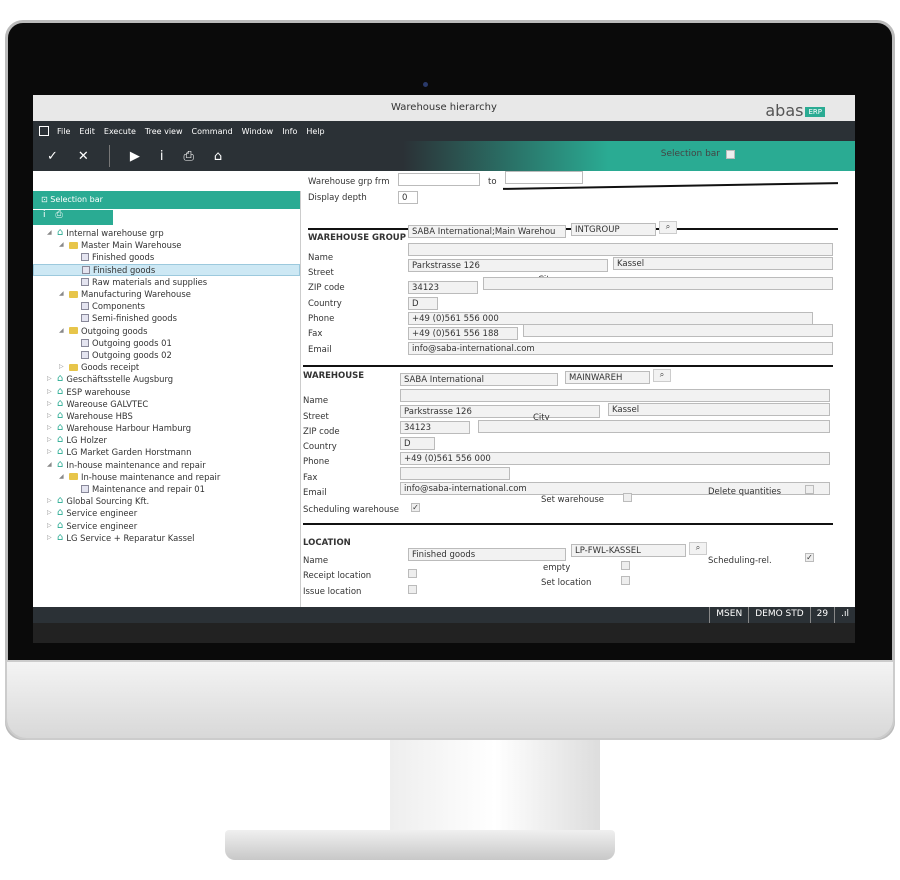 Image resolution: width=900 pixels, height=880 pixels. I want to click on menu-file: File, so click(63, 131).